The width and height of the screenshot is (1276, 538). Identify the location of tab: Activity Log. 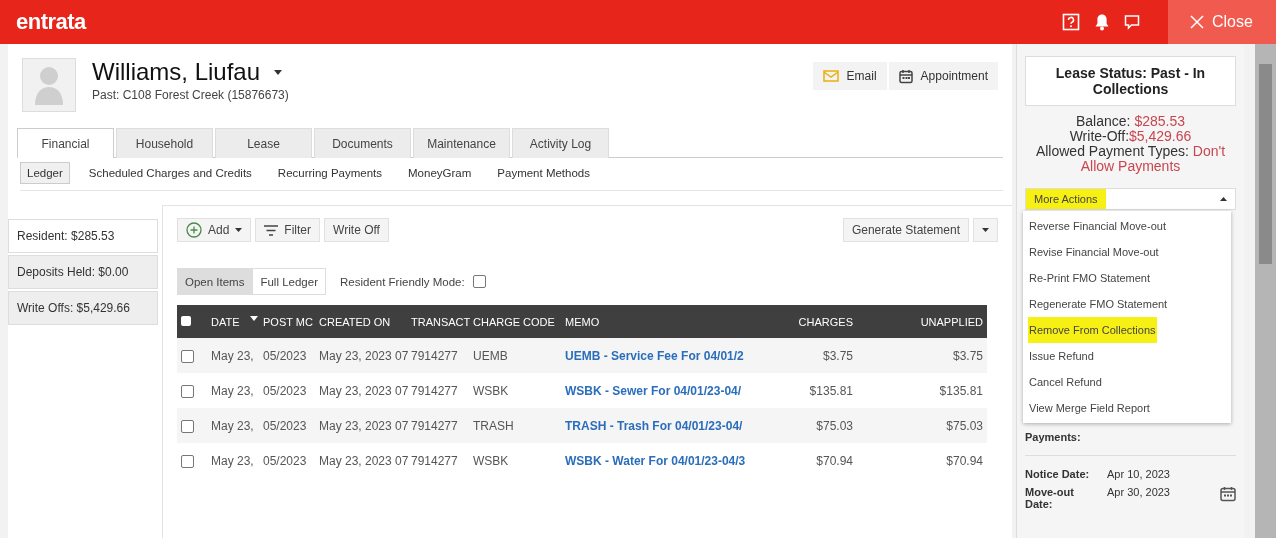
(560, 143).